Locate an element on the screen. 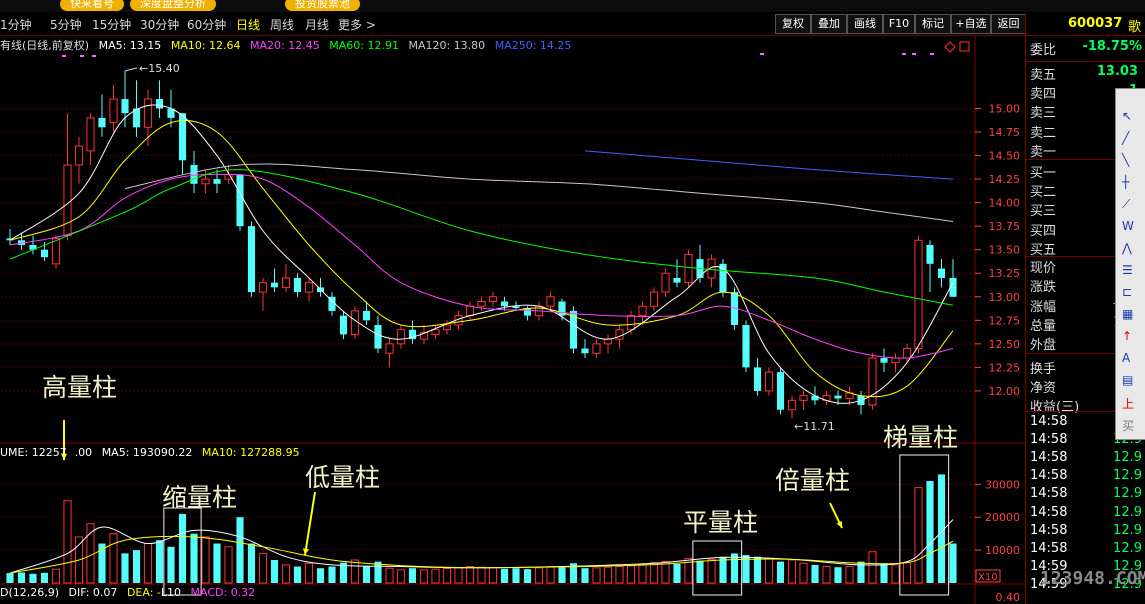 Image resolution: width=1145 pixels, height=604 pixels. square-marker-icon is located at coordinates (964, 46).